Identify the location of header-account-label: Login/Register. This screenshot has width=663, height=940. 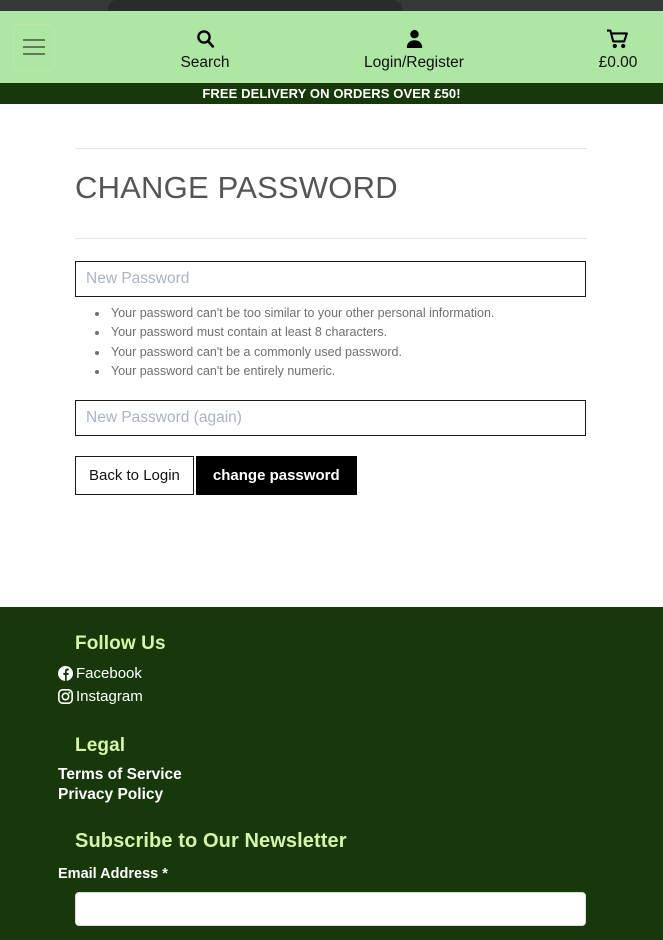
(414, 62).